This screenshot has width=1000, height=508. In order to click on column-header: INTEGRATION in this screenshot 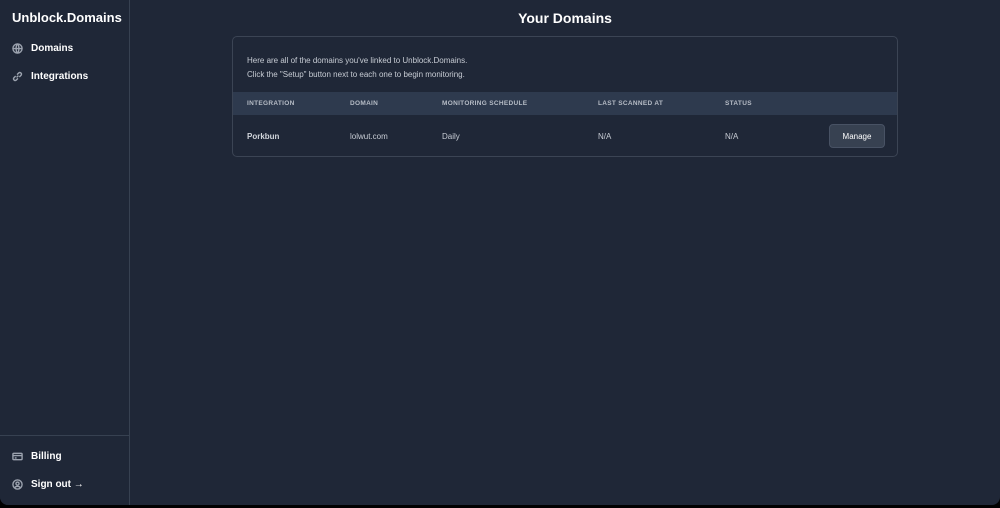, I will do `click(271, 103)`.